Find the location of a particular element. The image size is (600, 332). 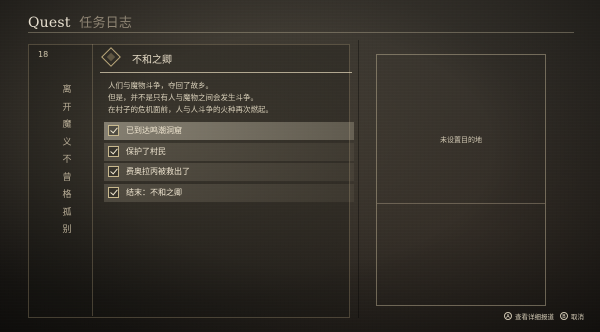

page-title: Quest 任务日志 is located at coordinates (80, 21).